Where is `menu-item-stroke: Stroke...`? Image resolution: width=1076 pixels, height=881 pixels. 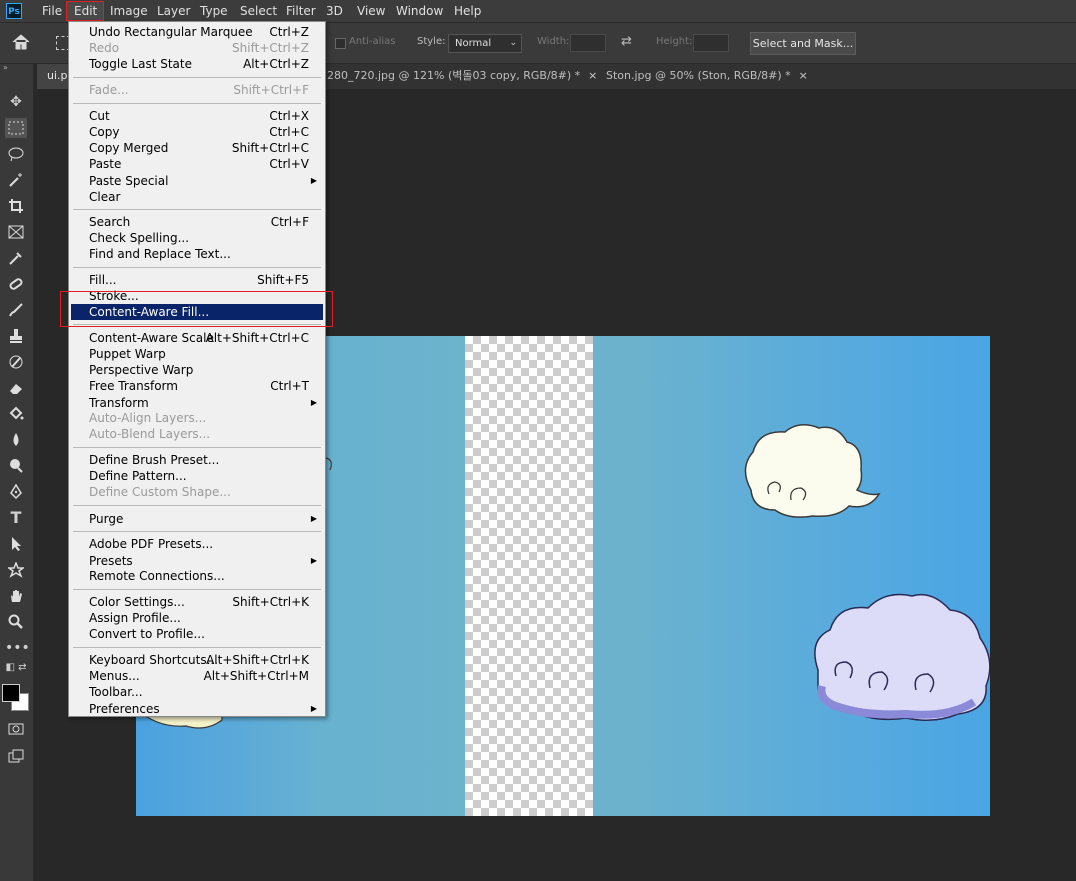 menu-item-stroke: Stroke... is located at coordinates (197, 296).